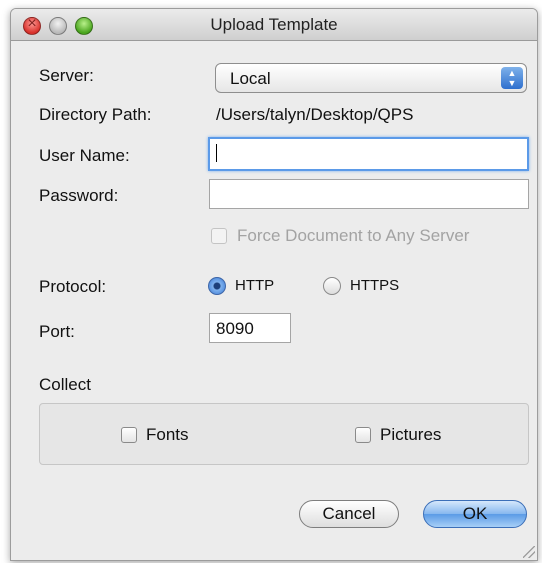 The width and height of the screenshot is (542, 563). What do you see at coordinates (529, 552) in the screenshot?
I see `resize-grip-icon` at bounding box center [529, 552].